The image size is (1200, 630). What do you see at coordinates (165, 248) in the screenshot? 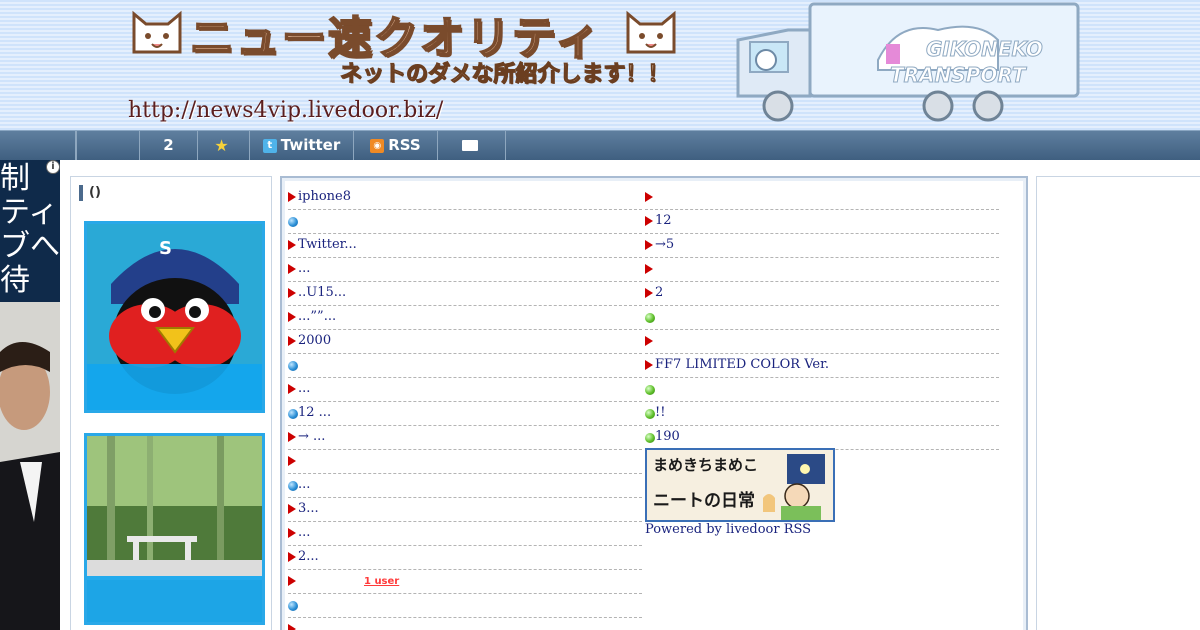
I see `svg-text: S` at bounding box center [165, 248].